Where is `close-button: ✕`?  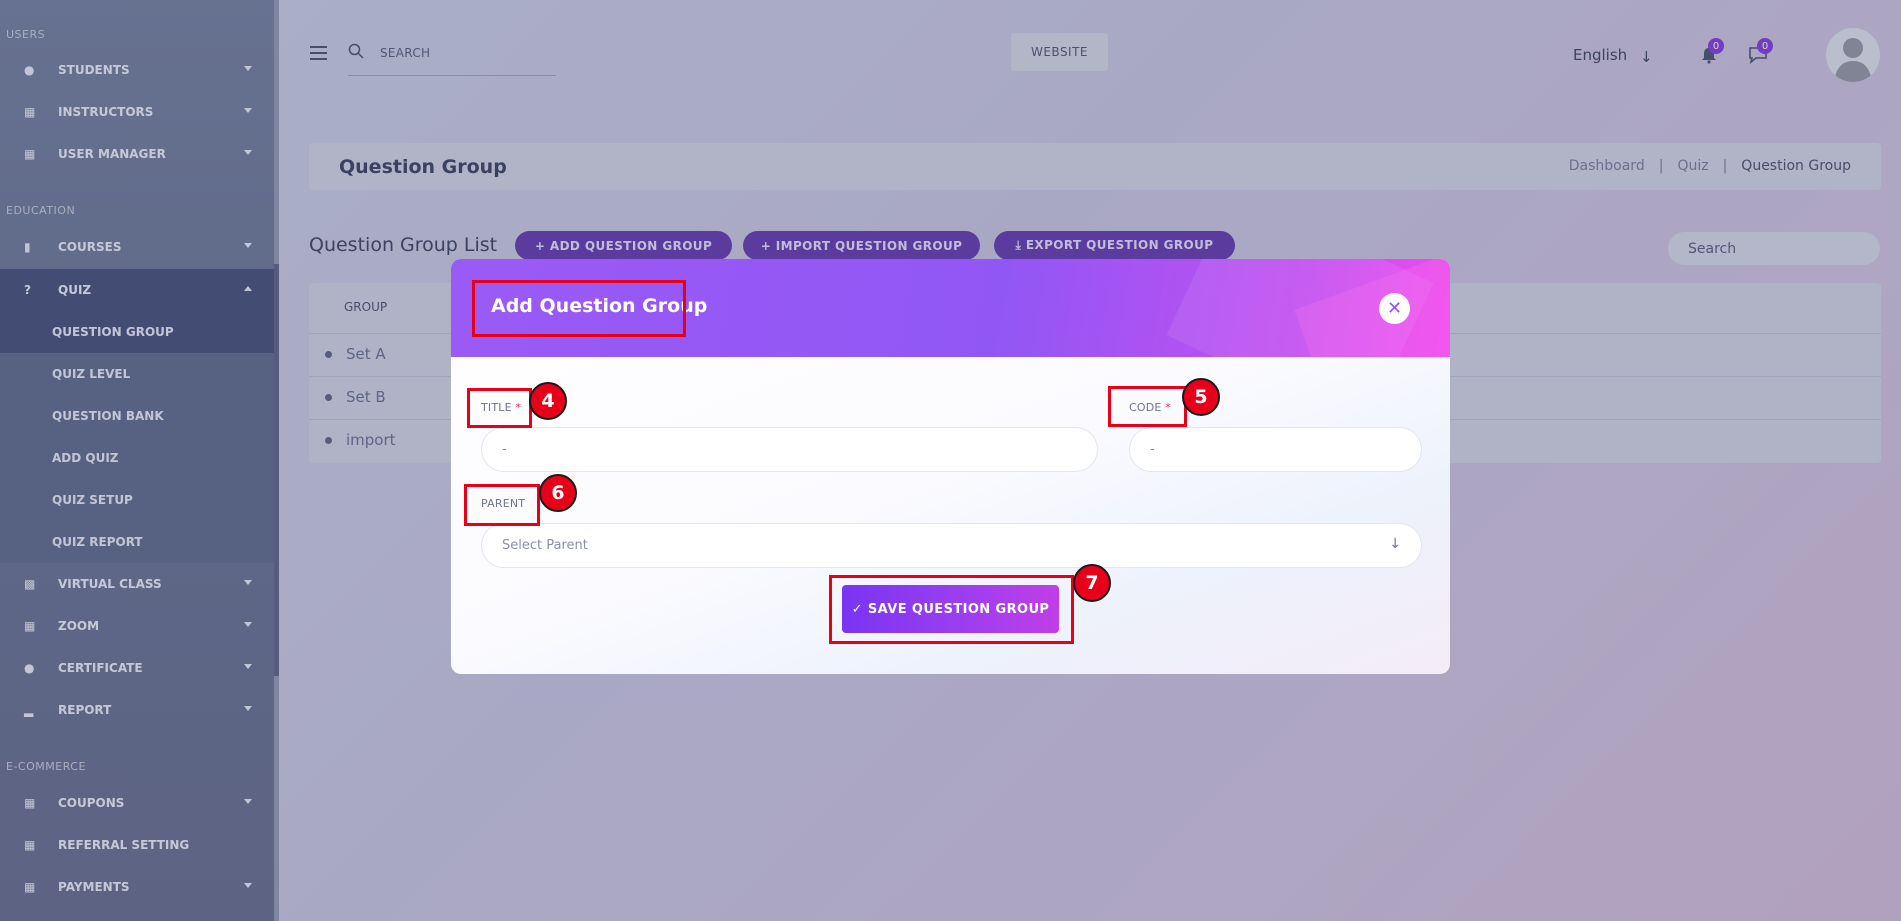
close-button: ✕ is located at coordinates (1394, 308).